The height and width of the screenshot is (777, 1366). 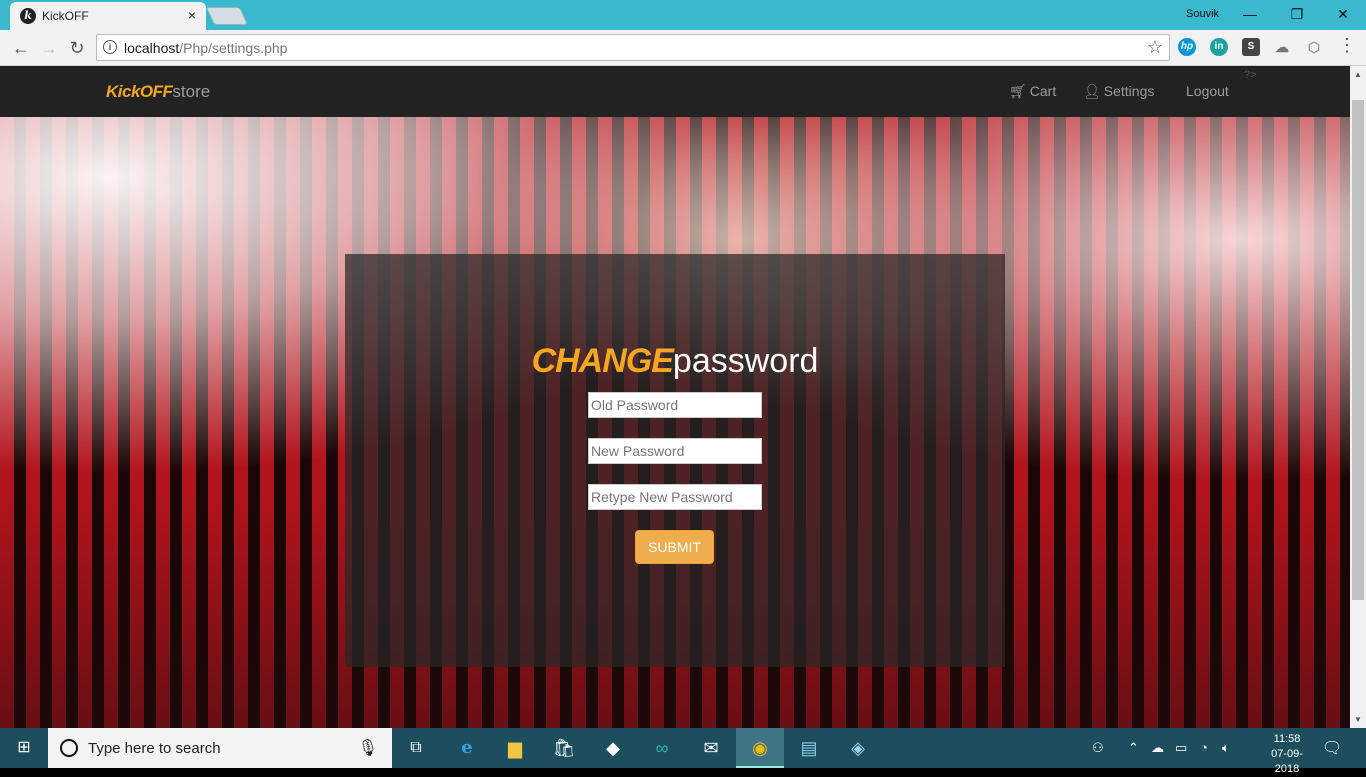 I want to click on onedrive-icon: ☁, so click(x=1157, y=748).